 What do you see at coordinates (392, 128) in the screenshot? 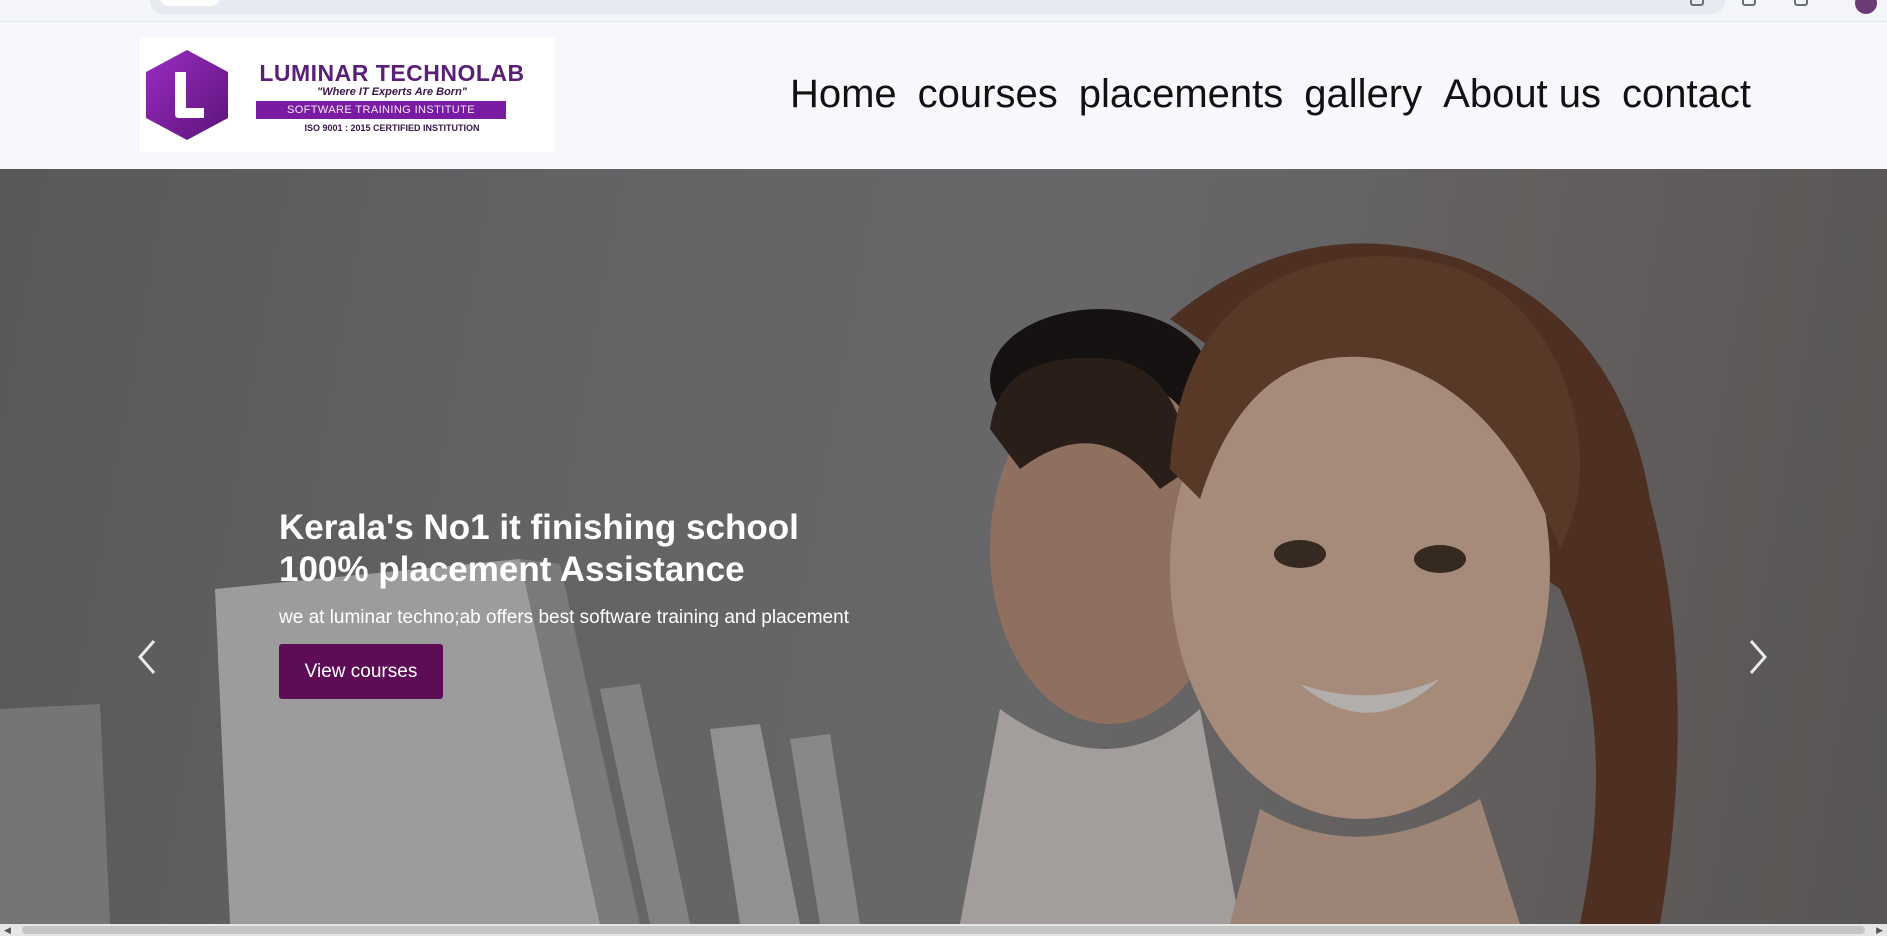
I see `logo-iso-text: ISO 9001 : 2015 CERTIFIED INSTITUTION` at bounding box center [392, 128].